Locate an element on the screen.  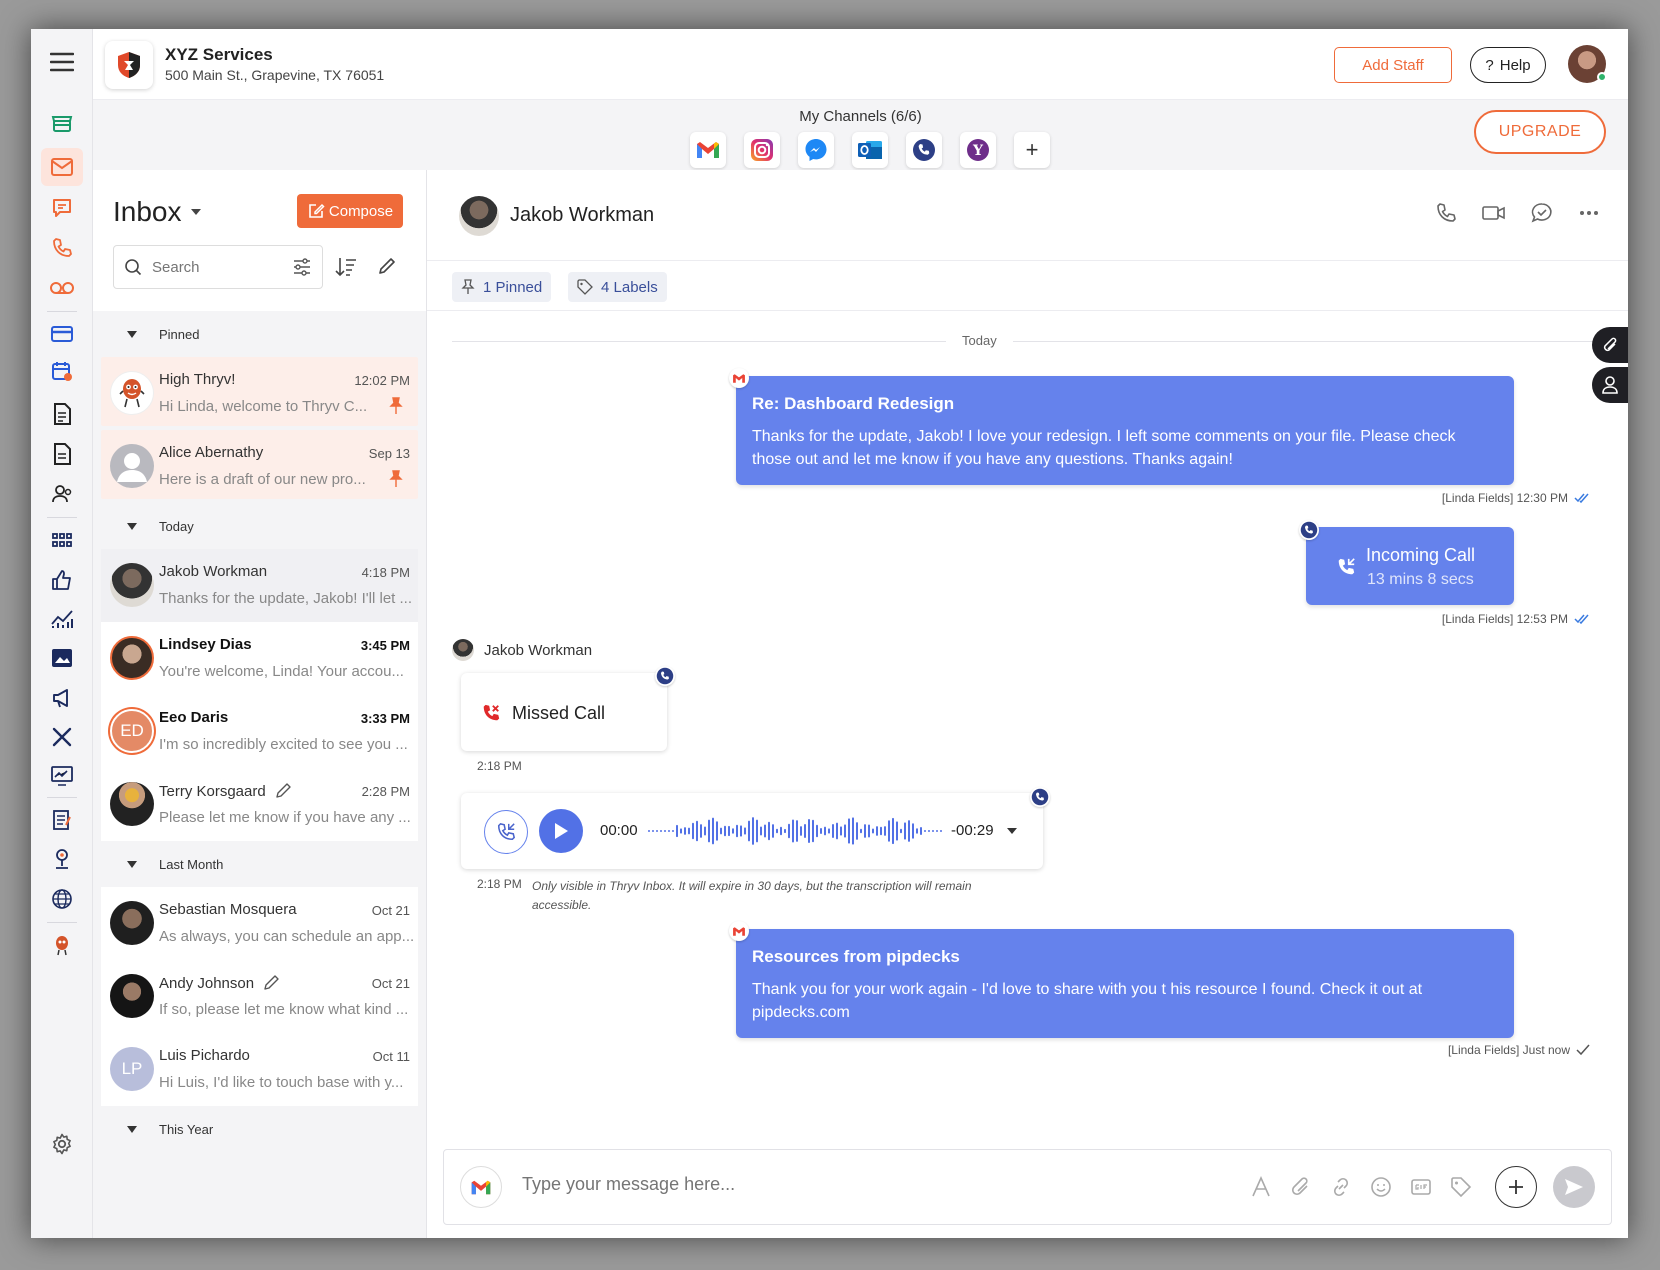
emoji-icon is located at coordinates (1381, 1187).